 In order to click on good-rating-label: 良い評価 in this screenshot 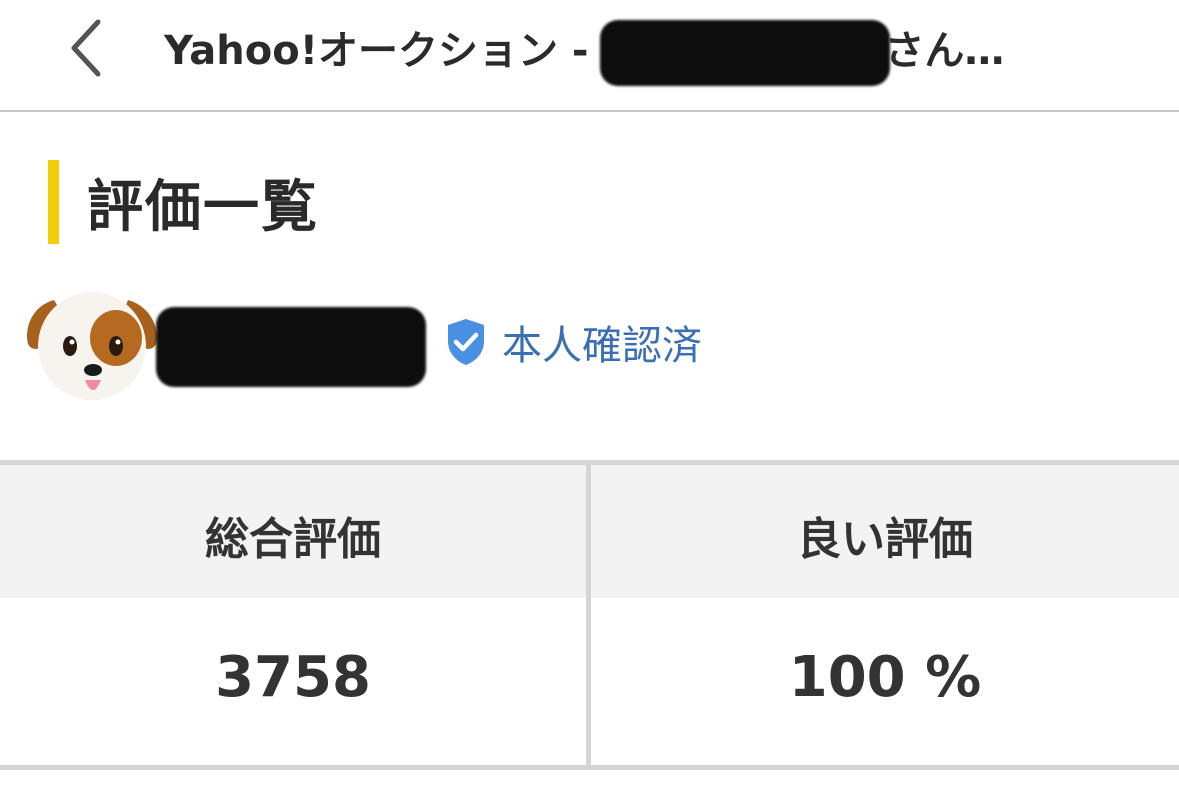, I will do `click(885, 539)`.